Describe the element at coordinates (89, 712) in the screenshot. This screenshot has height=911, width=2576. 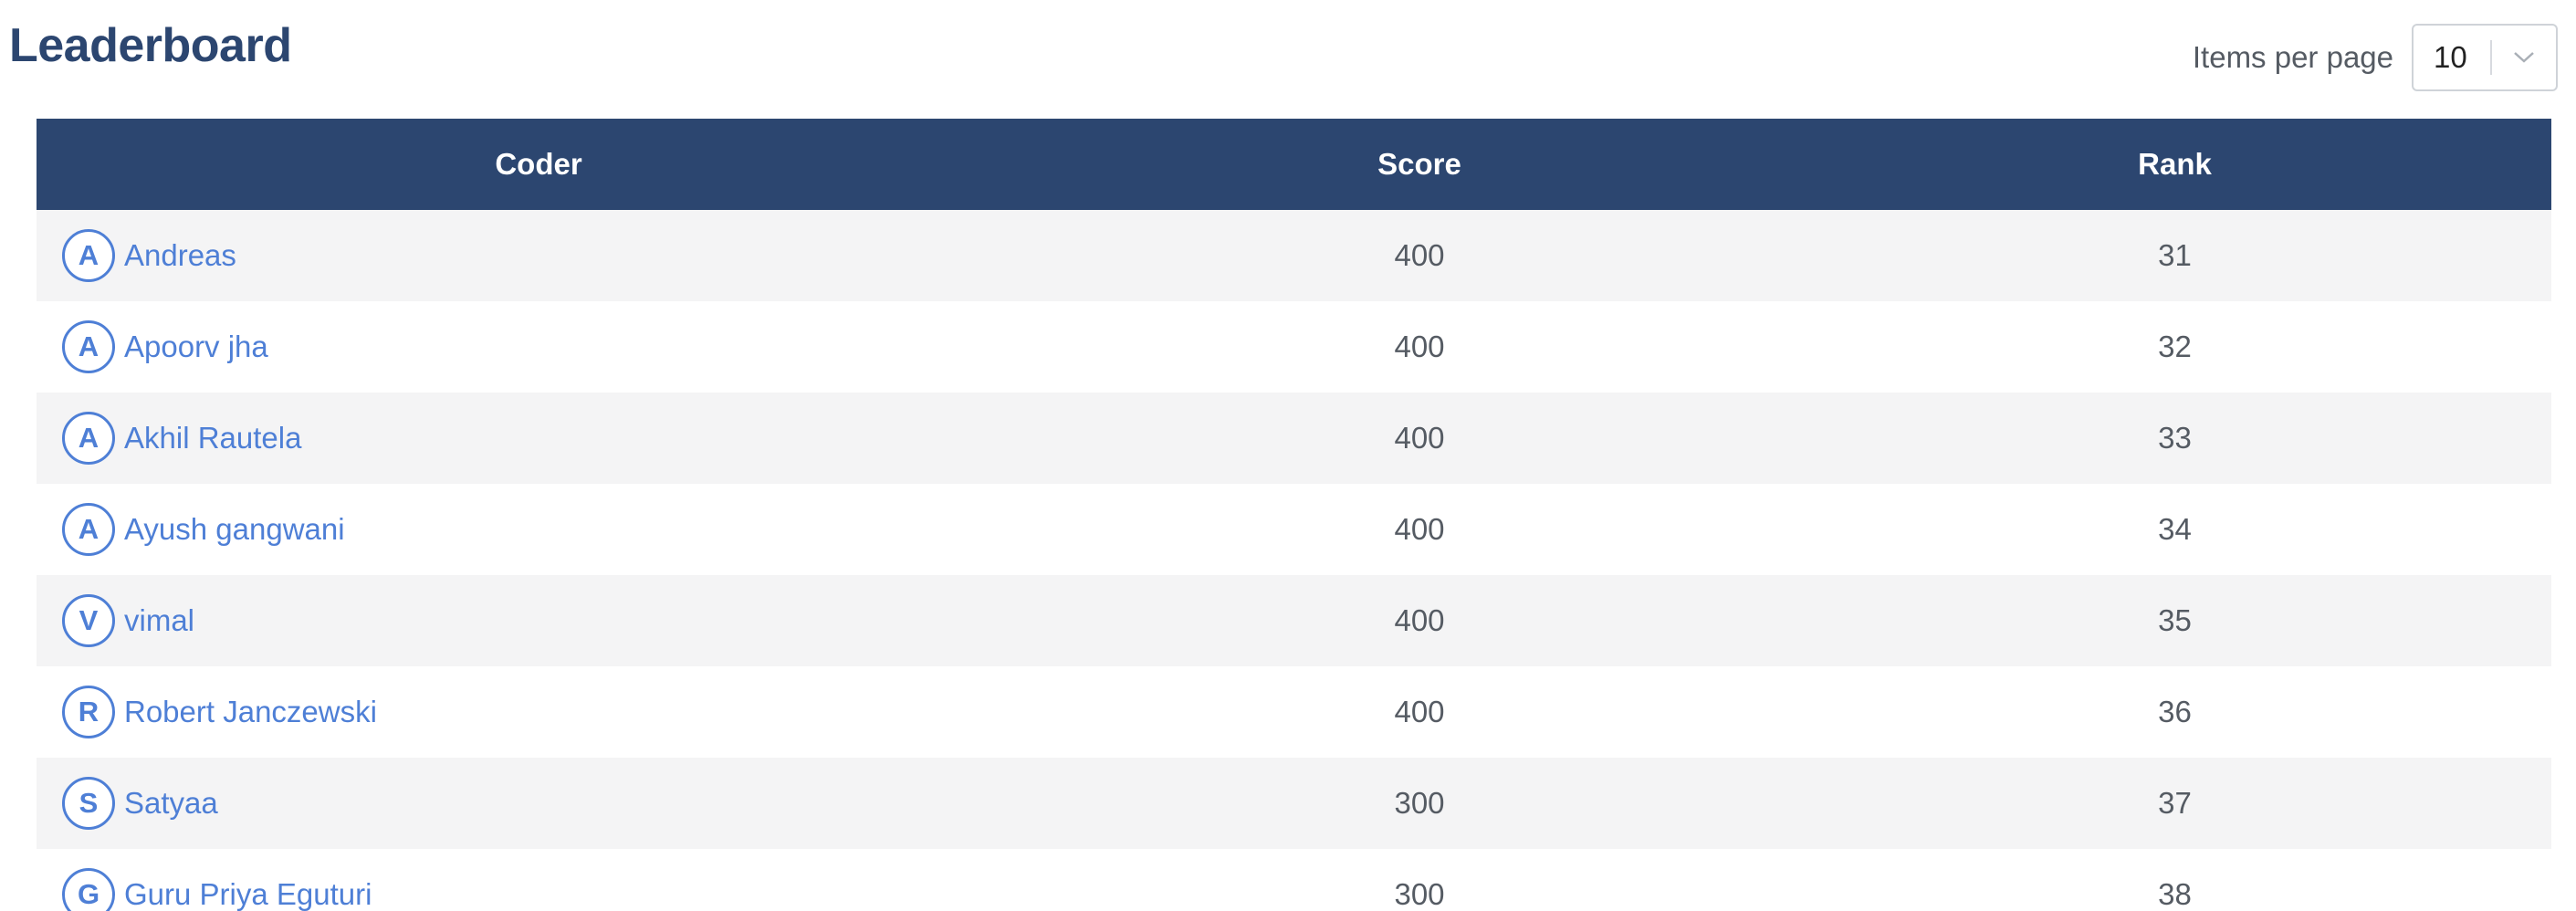
I see `avatar: R` at that location.